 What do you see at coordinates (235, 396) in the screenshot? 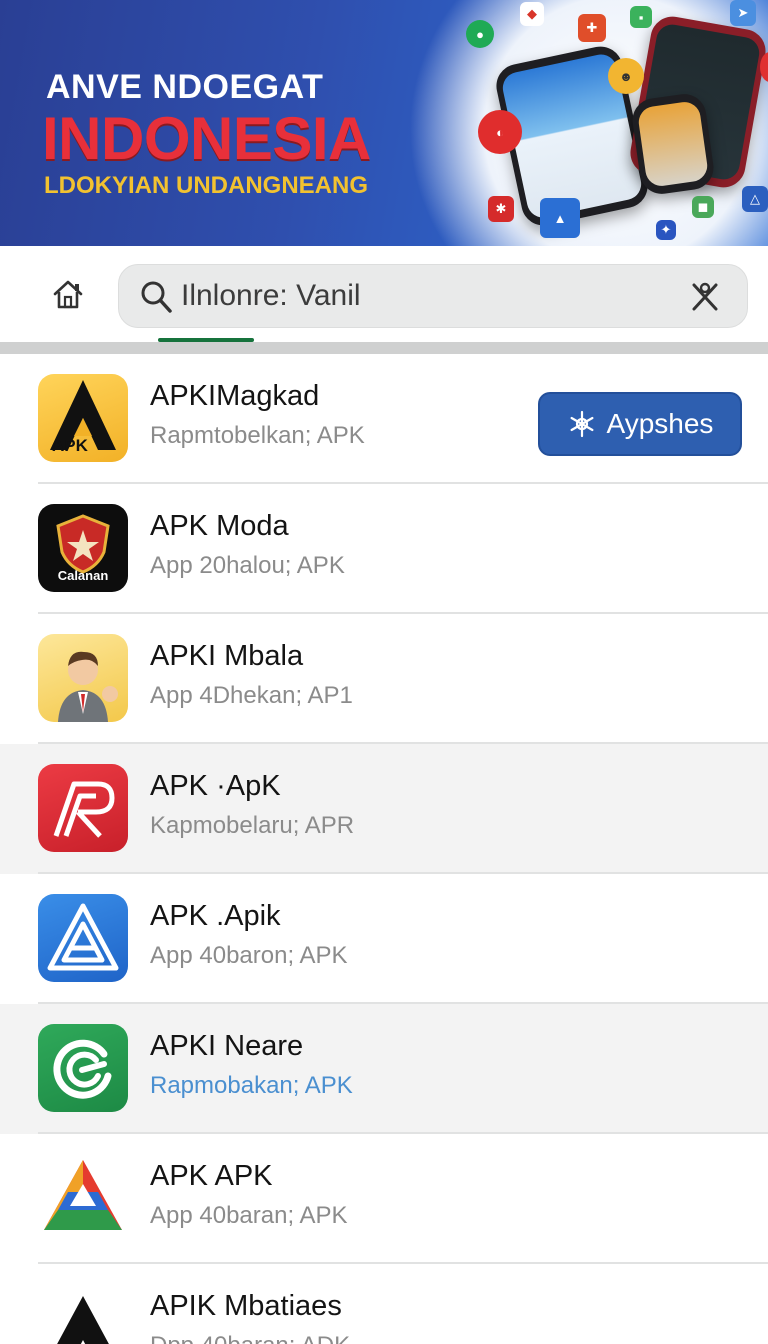
I see `app-name: APKIMagkad` at bounding box center [235, 396].